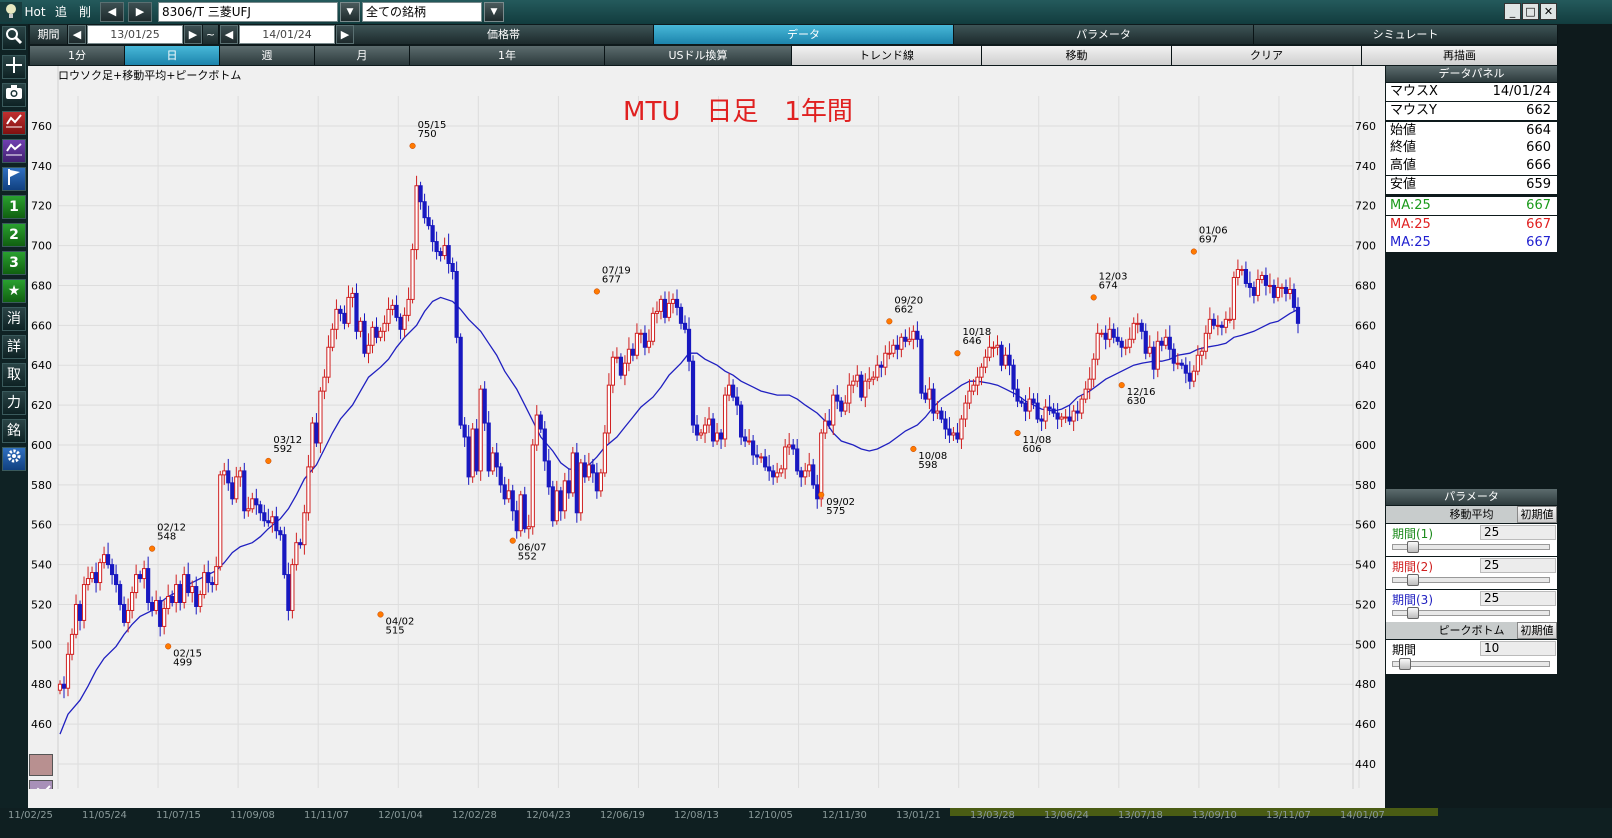 This screenshot has width=1612, height=838. I want to click on trendline-button: トレンド線, so click(887, 55).